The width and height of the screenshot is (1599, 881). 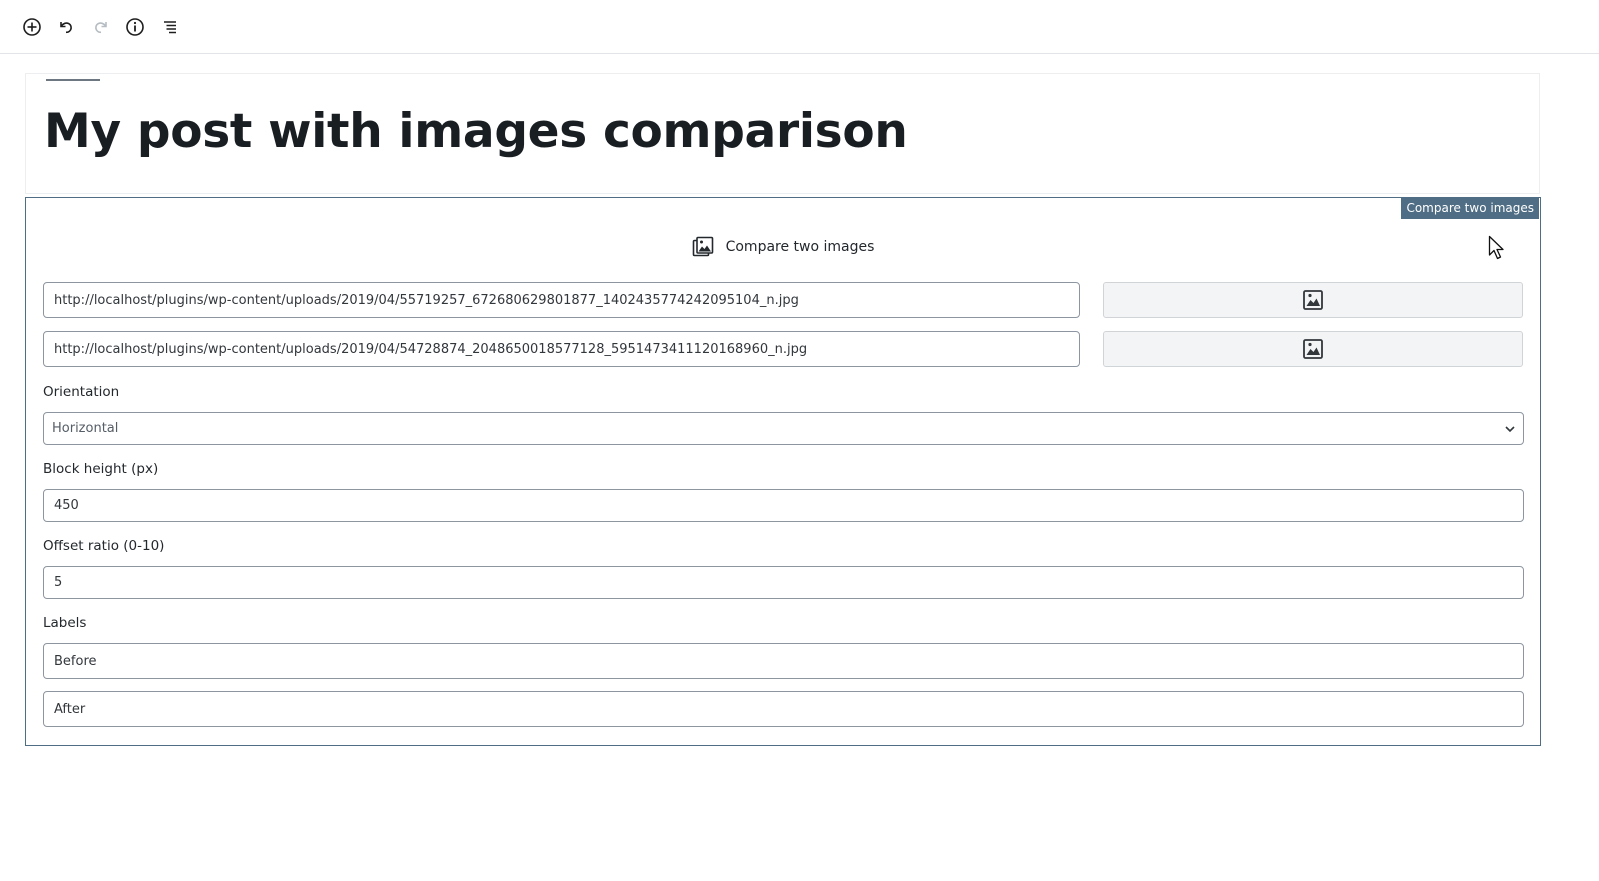 What do you see at coordinates (81, 392) in the screenshot?
I see `orientation-label: Orientation` at bounding box center [81, 392].